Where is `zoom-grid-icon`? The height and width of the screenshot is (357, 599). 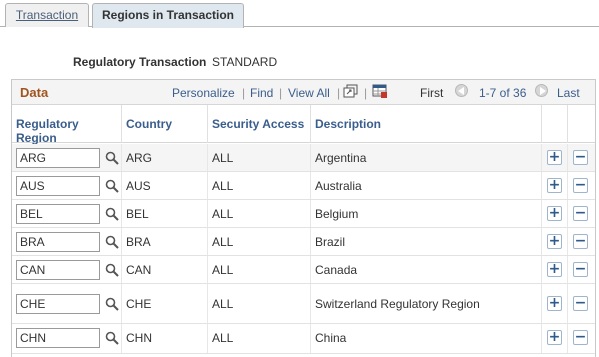
zoom-grid-icon is located at coordinates (350, 91).